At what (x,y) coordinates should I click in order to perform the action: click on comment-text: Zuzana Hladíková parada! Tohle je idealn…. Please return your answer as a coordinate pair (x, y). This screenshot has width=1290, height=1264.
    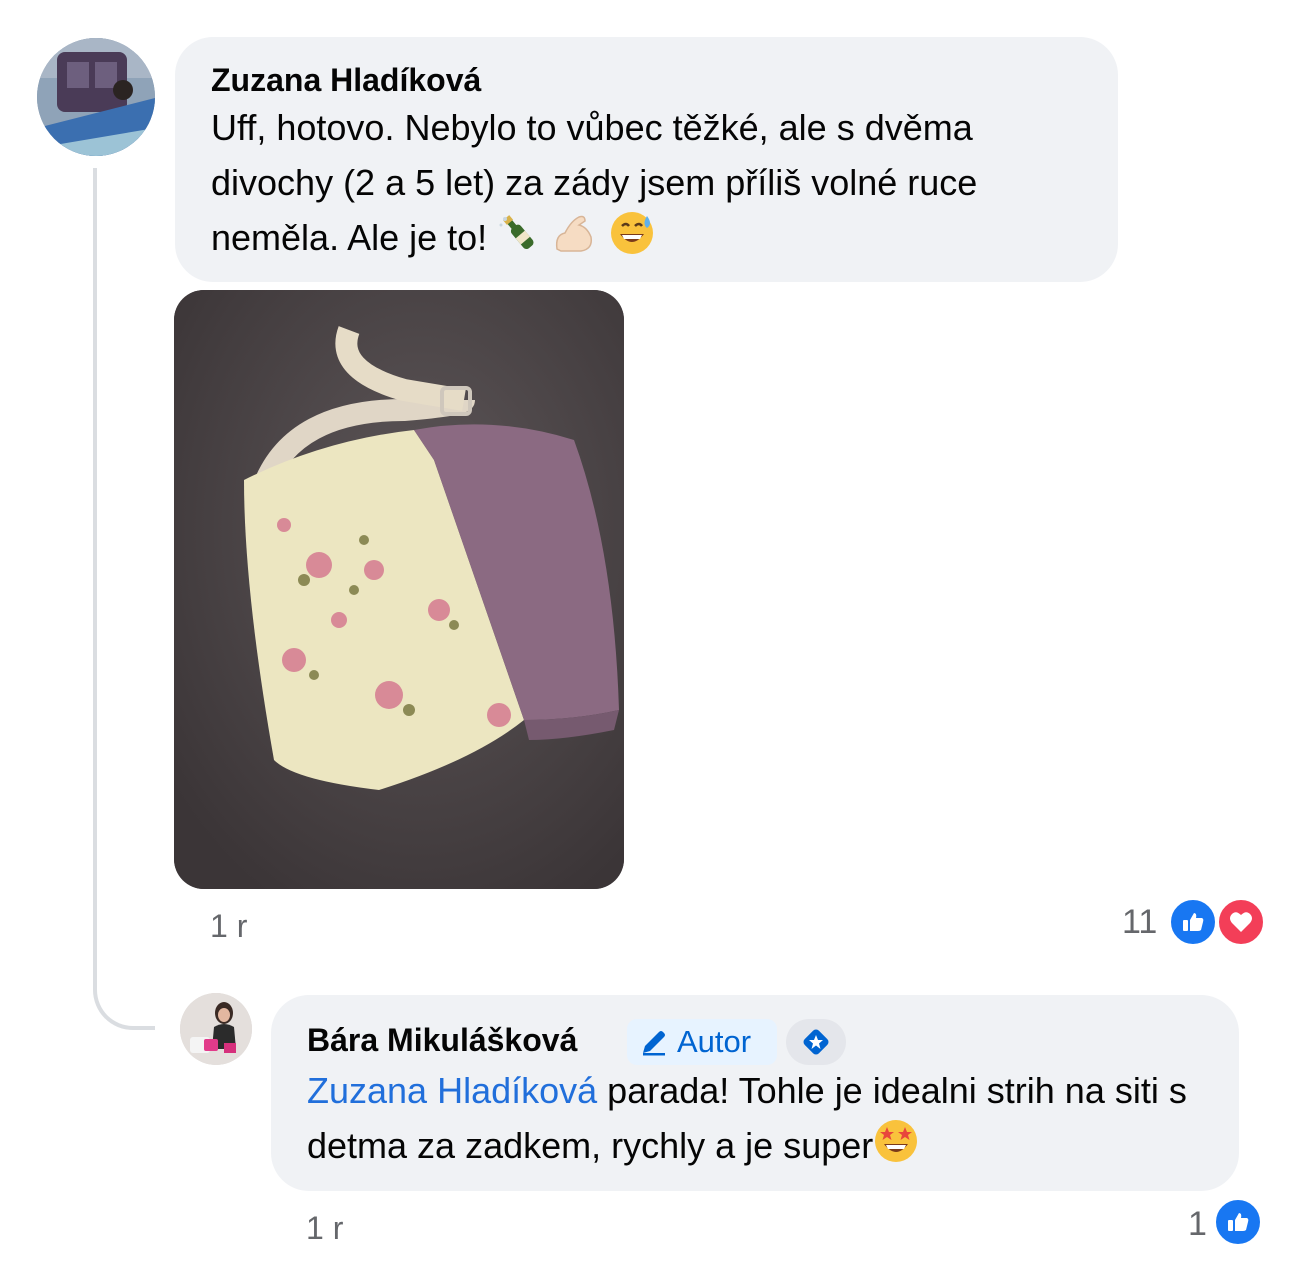
    Looking at the image, I should click on (767, 1121).